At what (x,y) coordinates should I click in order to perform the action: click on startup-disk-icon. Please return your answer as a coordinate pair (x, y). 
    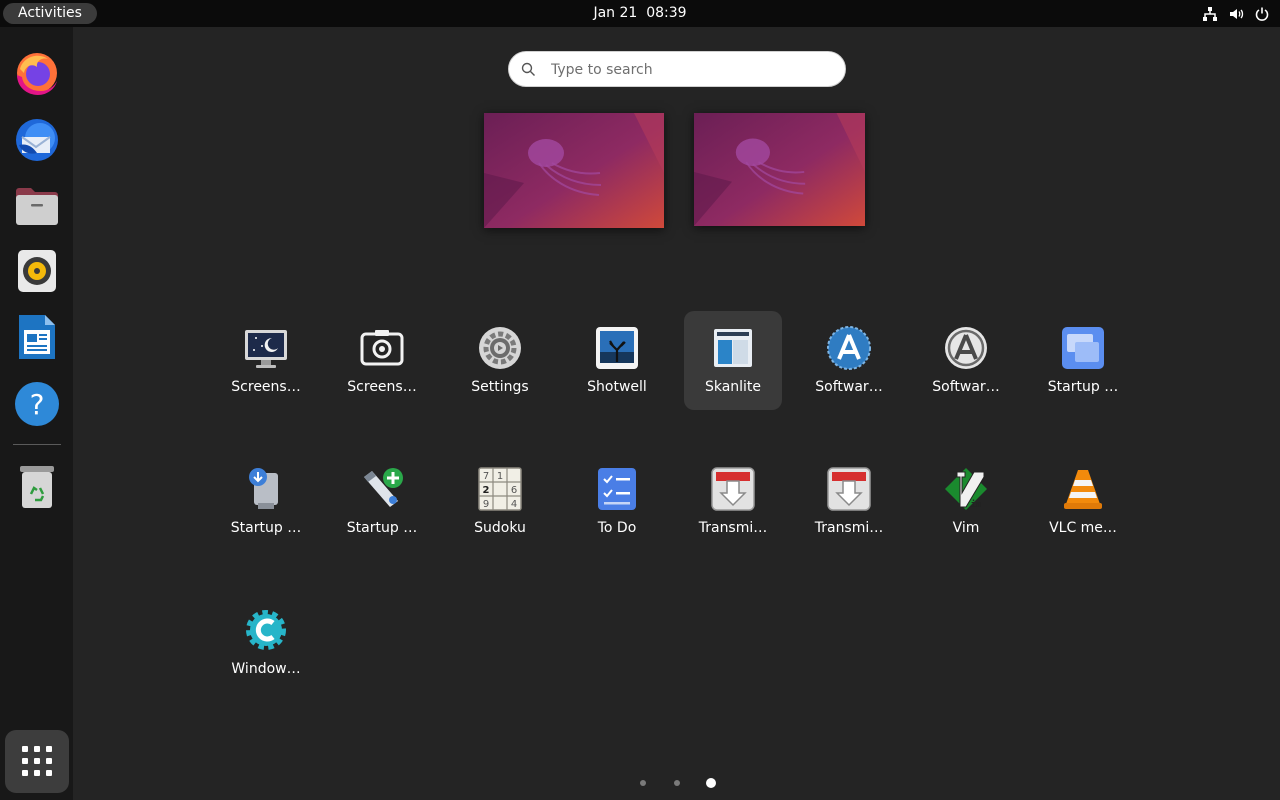
    Looking at the image, I should click on (263, 488).